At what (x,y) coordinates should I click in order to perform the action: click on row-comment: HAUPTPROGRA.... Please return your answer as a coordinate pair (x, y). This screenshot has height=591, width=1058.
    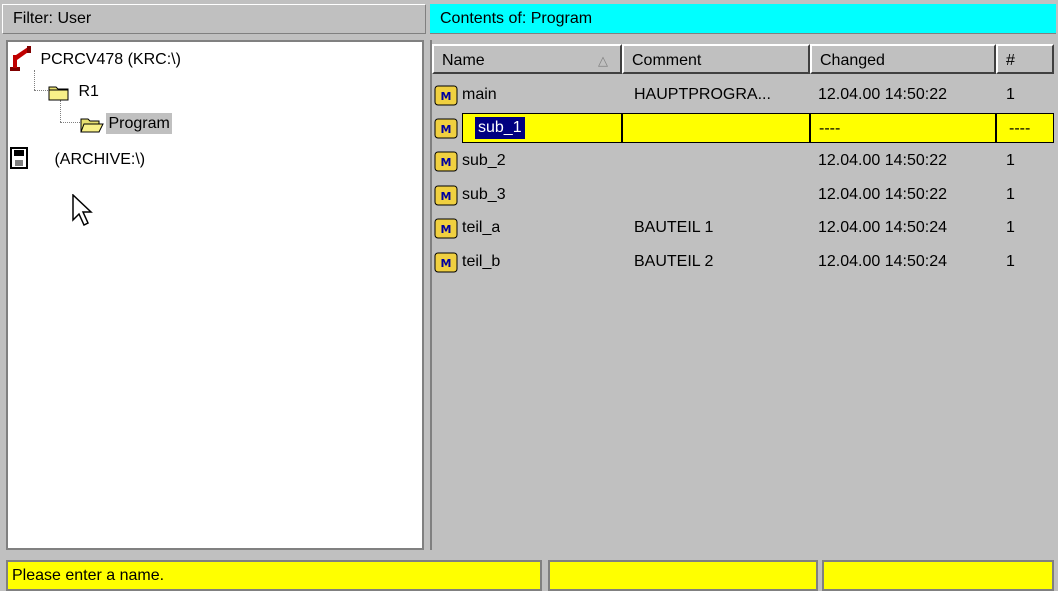
    Looking at the image, I should click on (702, 94).